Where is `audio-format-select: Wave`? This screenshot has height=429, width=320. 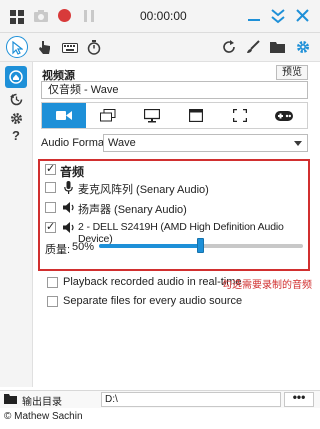 audio-format-select: Wave is located at coordinates (205, 143).